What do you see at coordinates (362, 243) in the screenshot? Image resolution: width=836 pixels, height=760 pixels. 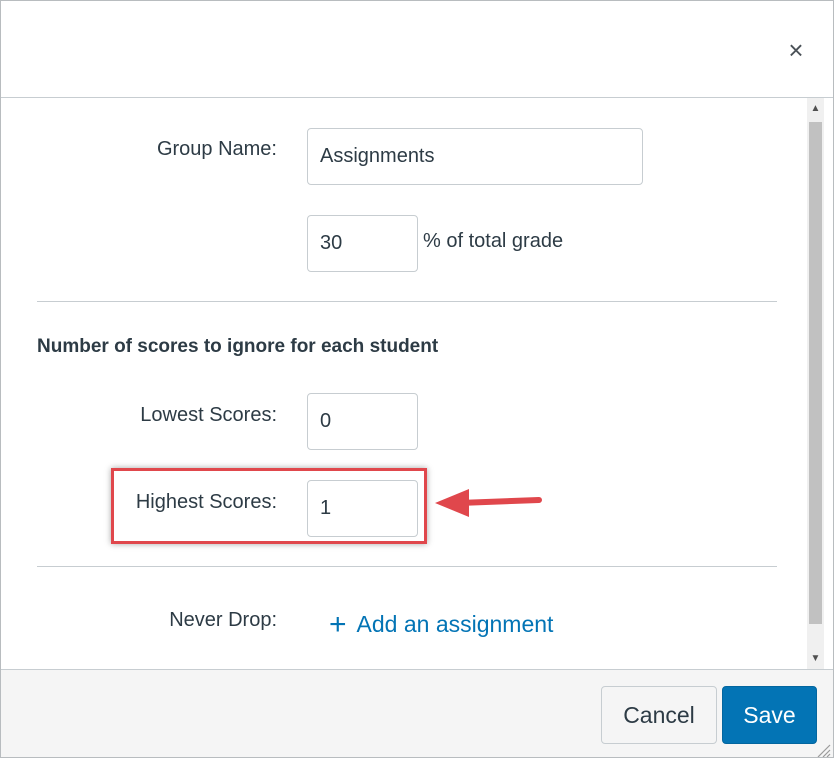 I see `weight-input: 30` at bounding box center [362, 243].